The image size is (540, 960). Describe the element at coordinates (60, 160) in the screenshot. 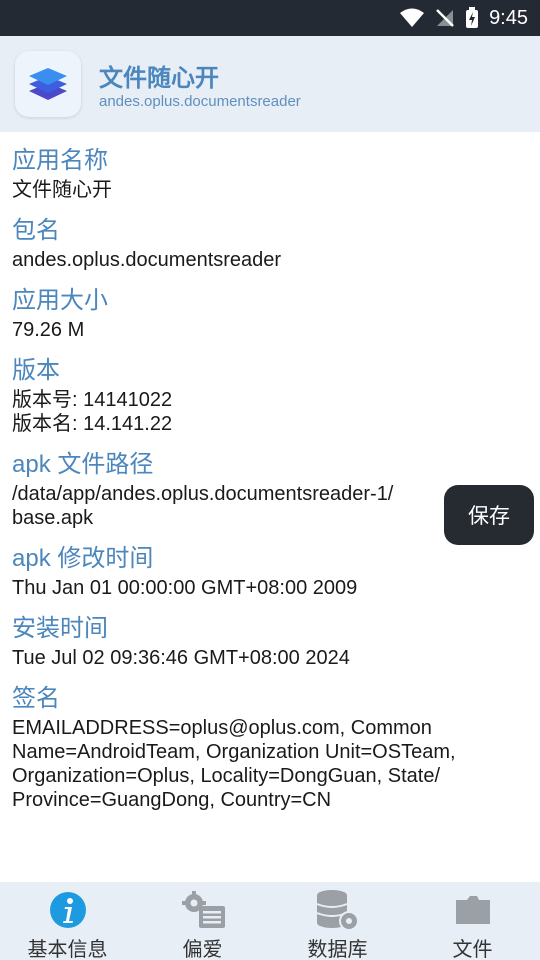

I see `section-label: 应用名称` at that location.